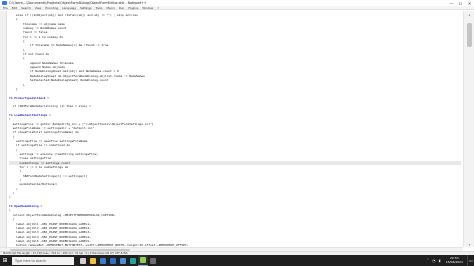 The image size is (474, 266). I want to click on vertical-scrollbar: ▴ ▾, so click(468, 129).